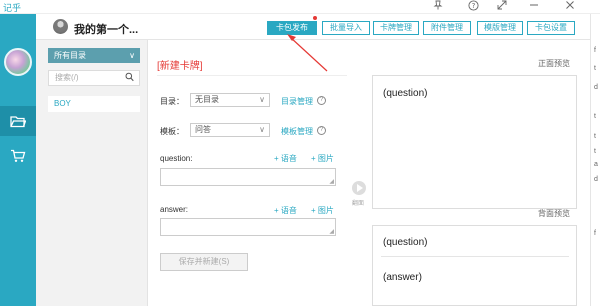 The height and width of the screenshot is (306, 600). What do you see at coordinates (300, 7) in the screenshot?
I see `title-bar: 记乎 ?` at bounding box center [300, 7].